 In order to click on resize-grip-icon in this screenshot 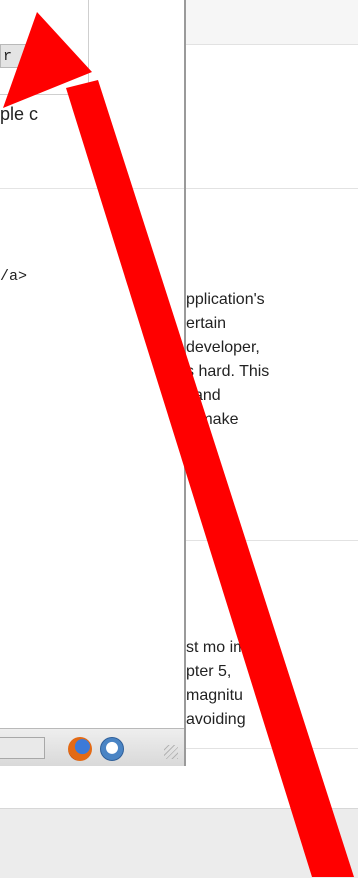, I will do `click(171, 752)`.